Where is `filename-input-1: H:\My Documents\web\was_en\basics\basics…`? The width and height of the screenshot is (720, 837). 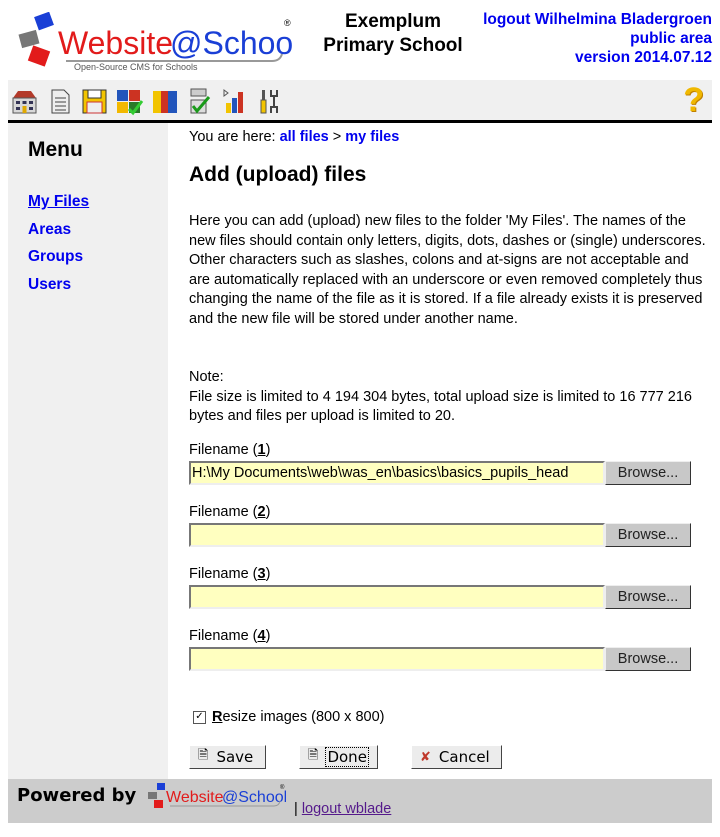 filename-input-1: H:\My Documents\web\was_en\basics\basics… is located at coordinates (397, 473).